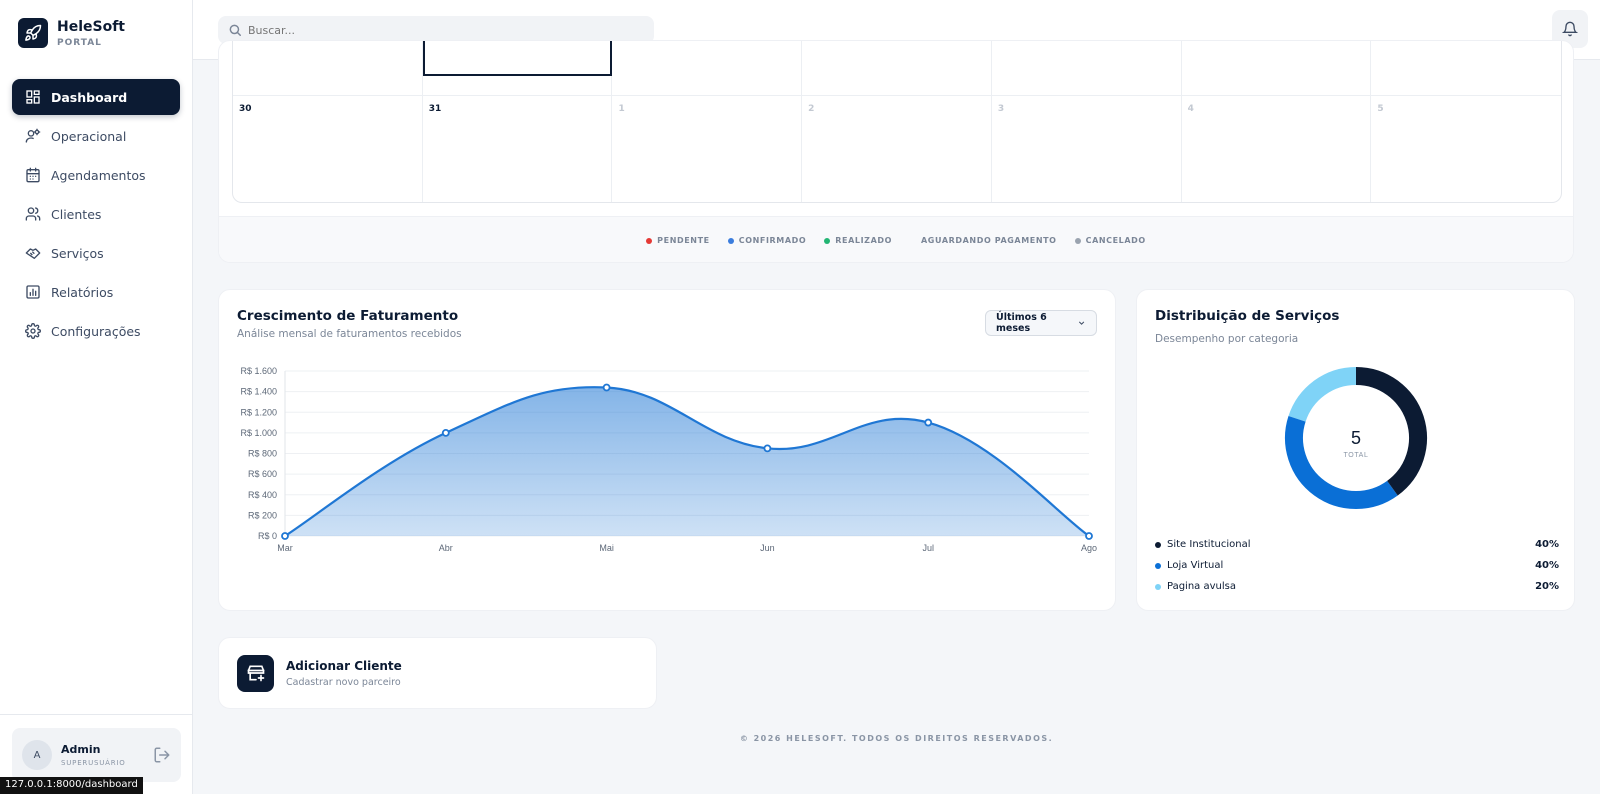 This screenshot has height=794, width=1600. Describe the element at coordinates (435, 109) in the screenshot. I see `calendar-day: 31` at that location.